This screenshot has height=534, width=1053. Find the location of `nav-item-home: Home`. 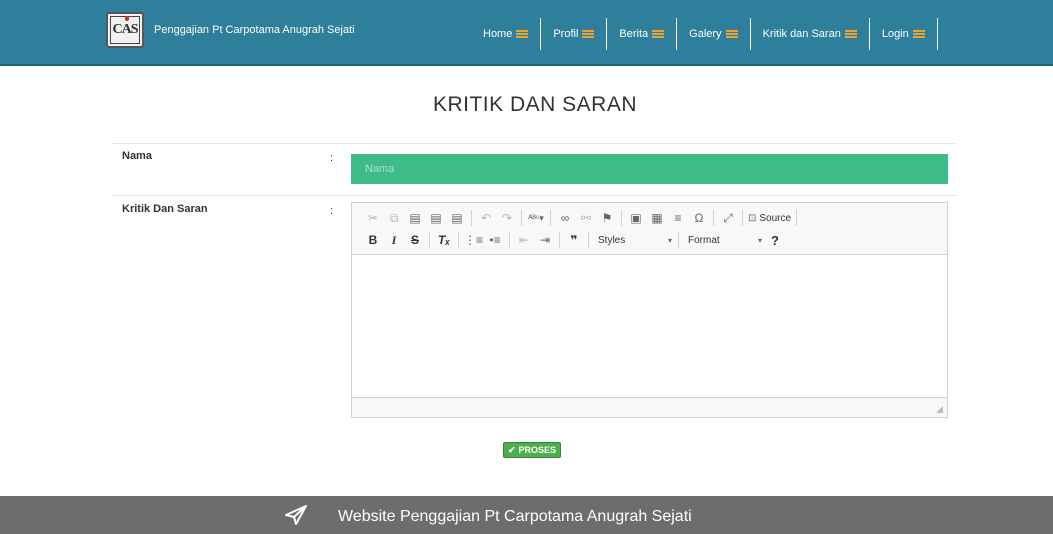

nav-item-home: Home is located at coordinates (506, 34).